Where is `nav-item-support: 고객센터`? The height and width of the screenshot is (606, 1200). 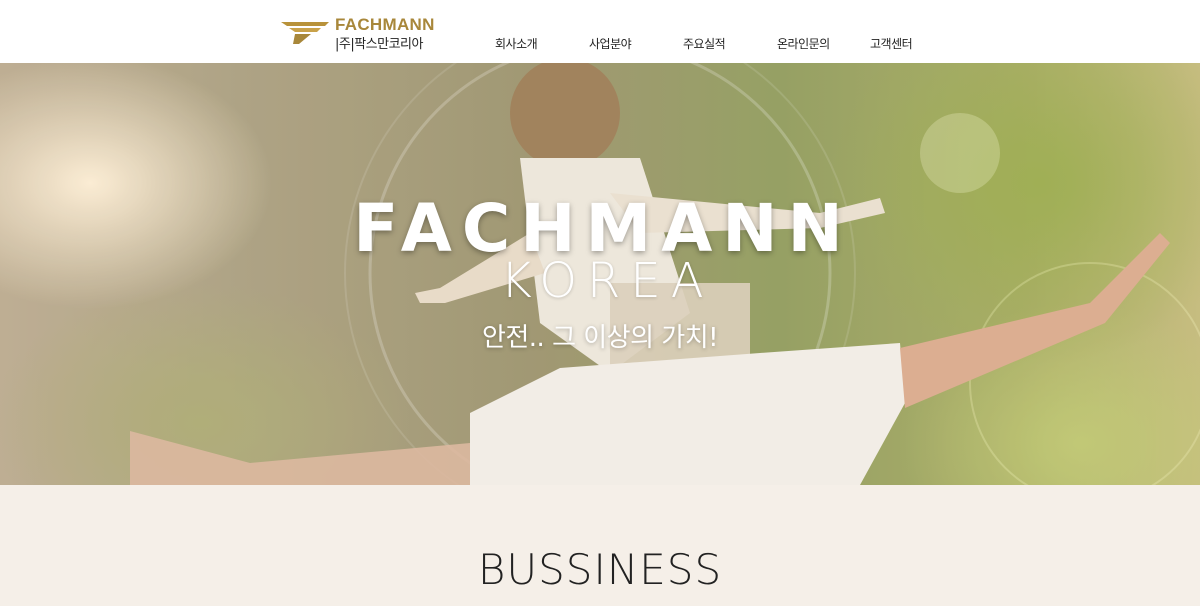 nav-item-support: 고객센터 is located at coordinates (891, 43).